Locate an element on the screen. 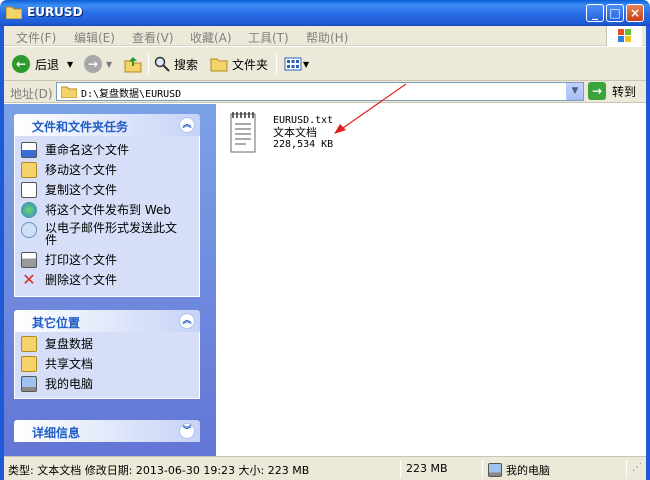 This screenshot has height=480, width=650. details-title: 详细信息 is located at coordinates (56, 433).